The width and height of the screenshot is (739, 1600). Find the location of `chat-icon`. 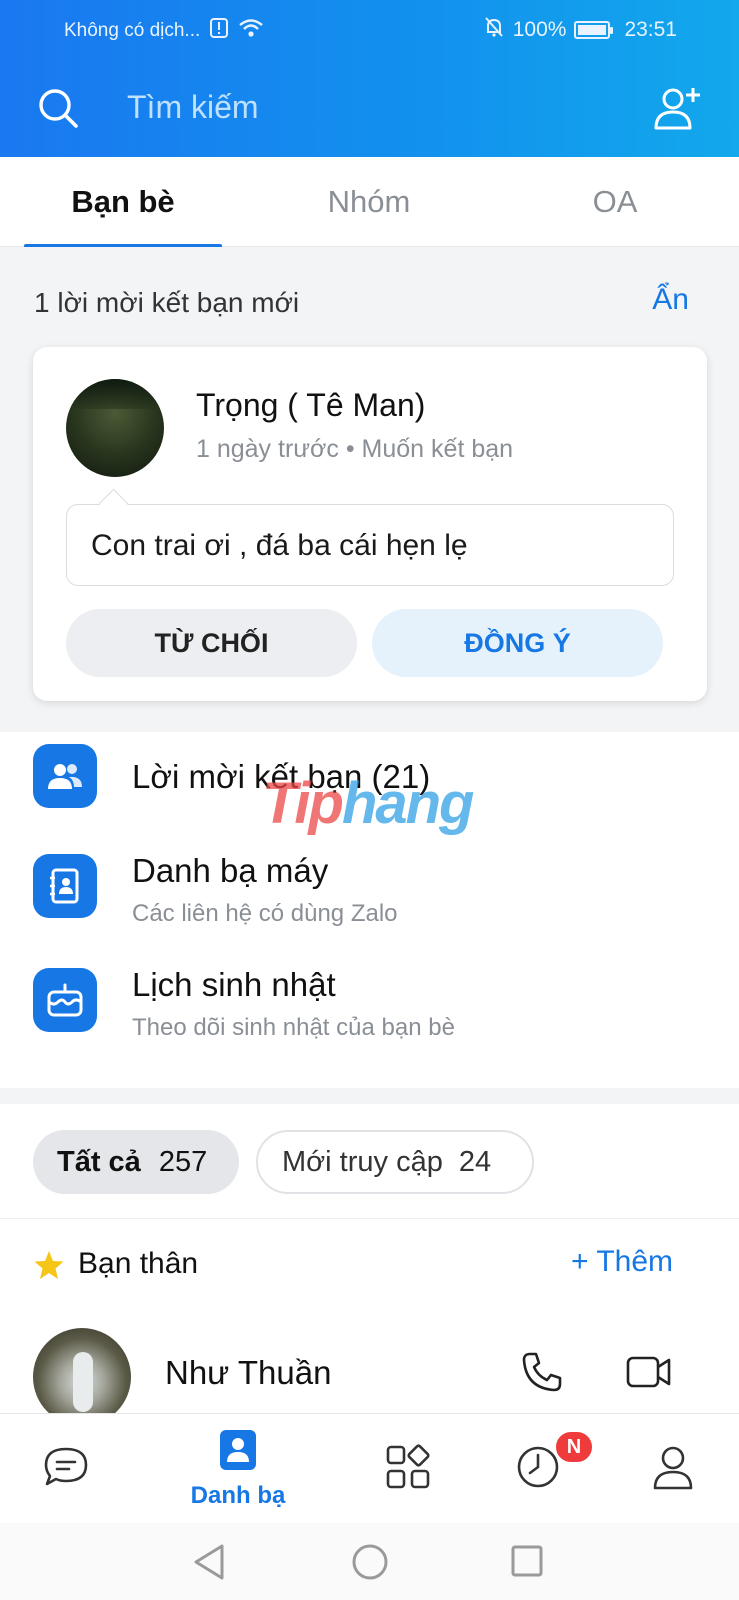

chat-icon is located at coordinates (66, 1469).